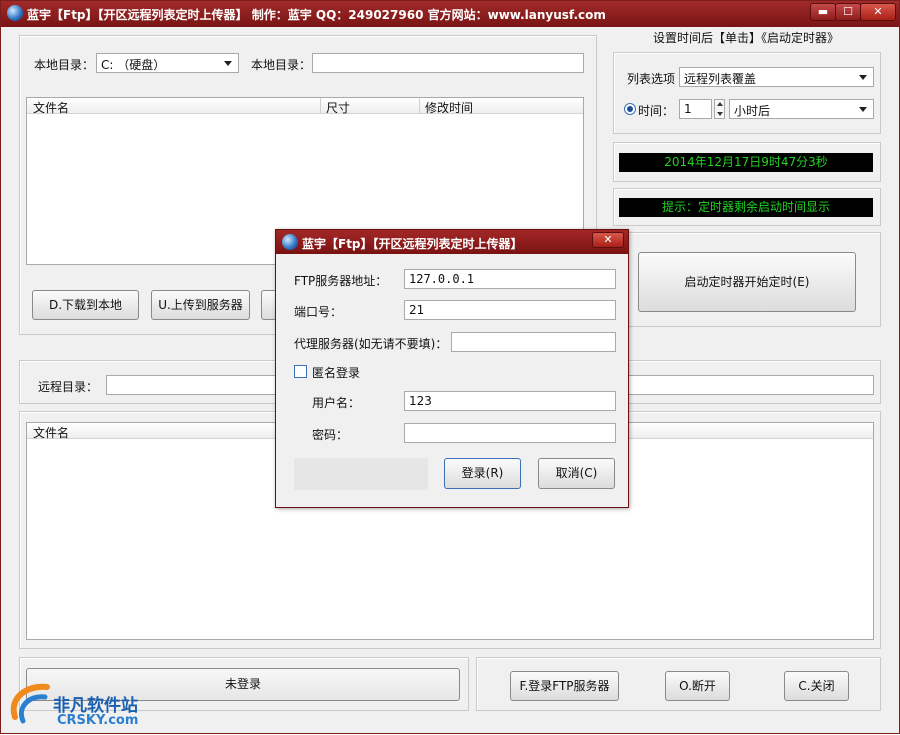 The image size is (900, 735). I want to click on time-spinner, so click(719, 109).